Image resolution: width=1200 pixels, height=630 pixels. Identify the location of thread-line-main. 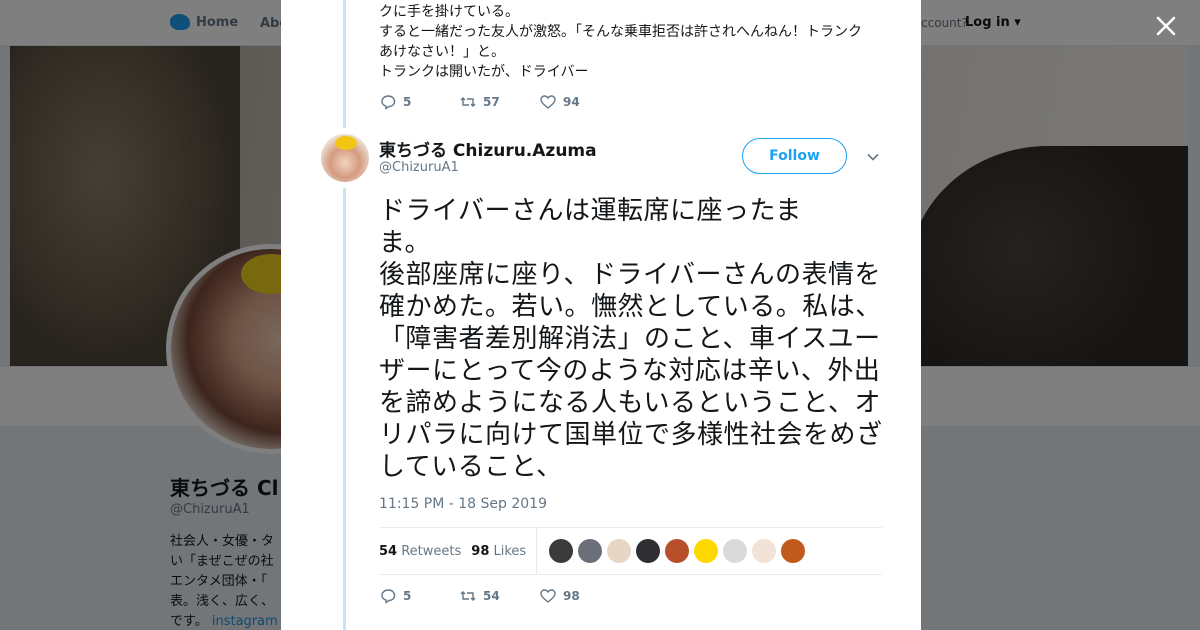
(344, 409).